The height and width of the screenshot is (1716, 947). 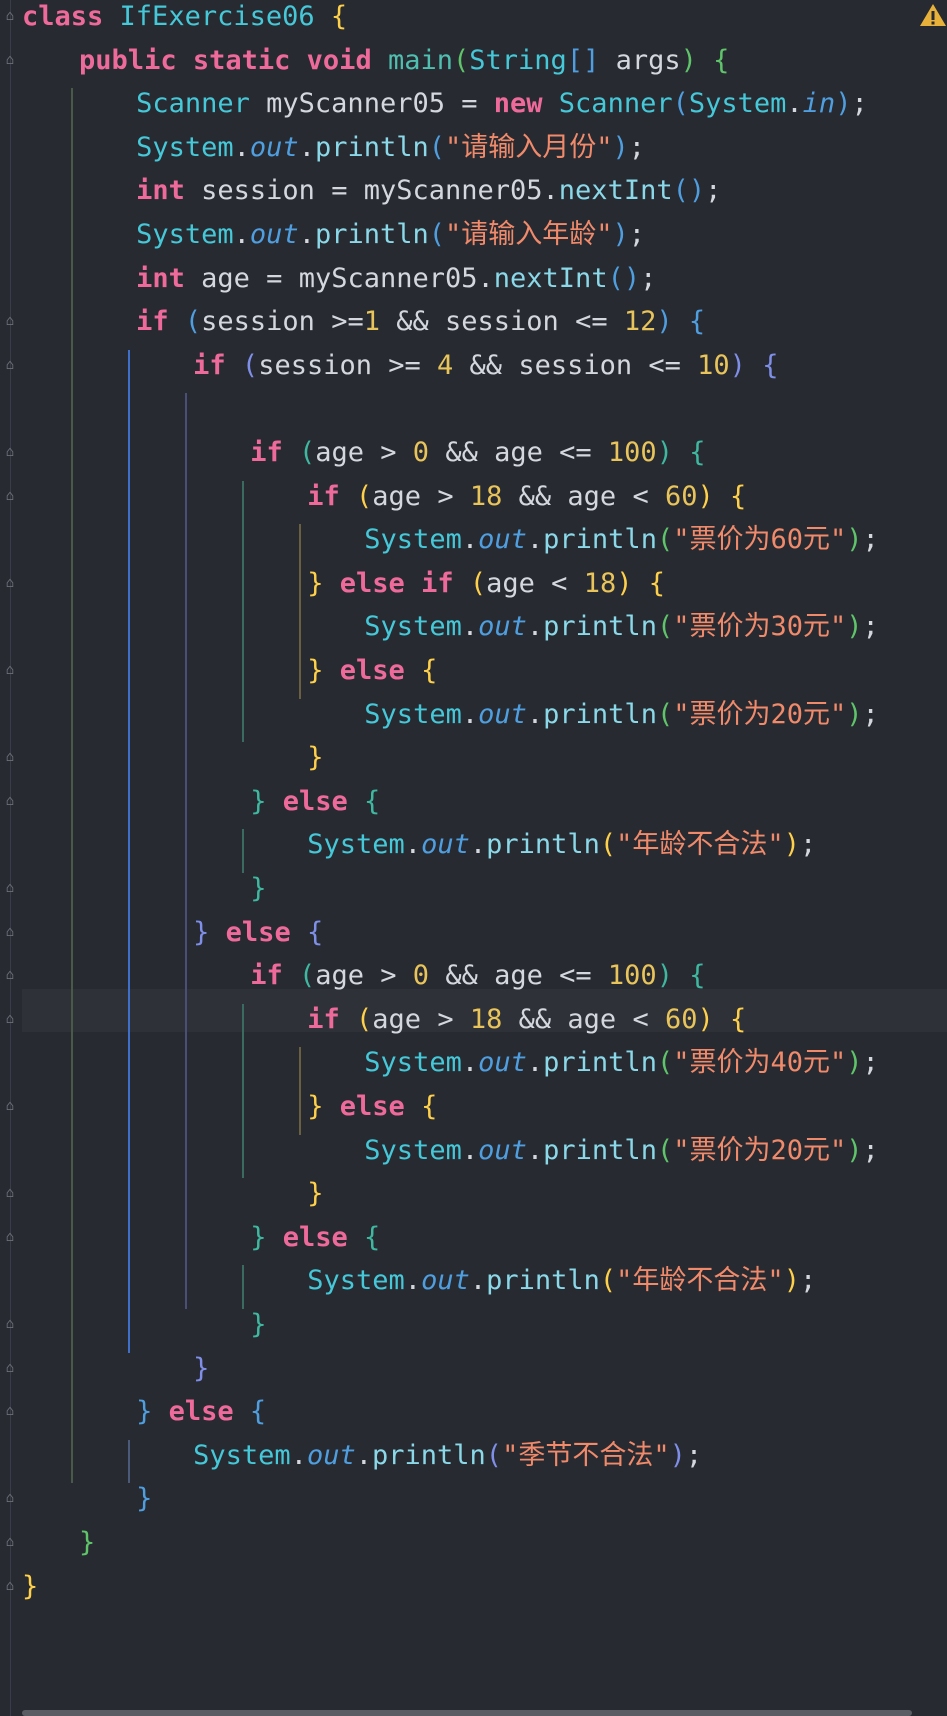 What do you see at coordinates (184, 19) in the screenshot?
I see `code-line: class IfExercise06 {` at bounding box center [184, 19].